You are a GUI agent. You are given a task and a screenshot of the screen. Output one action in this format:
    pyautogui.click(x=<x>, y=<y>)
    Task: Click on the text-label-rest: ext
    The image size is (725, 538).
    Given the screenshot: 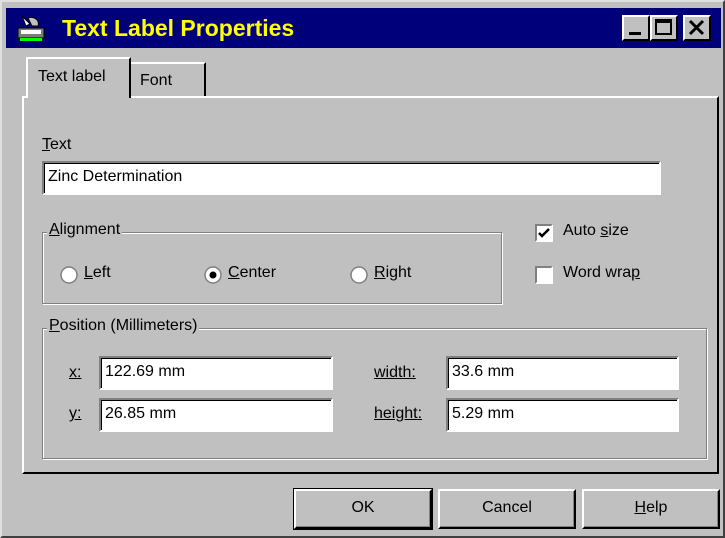 What is the action you would take?
    pyautogui.click(x=61, y=144)
    